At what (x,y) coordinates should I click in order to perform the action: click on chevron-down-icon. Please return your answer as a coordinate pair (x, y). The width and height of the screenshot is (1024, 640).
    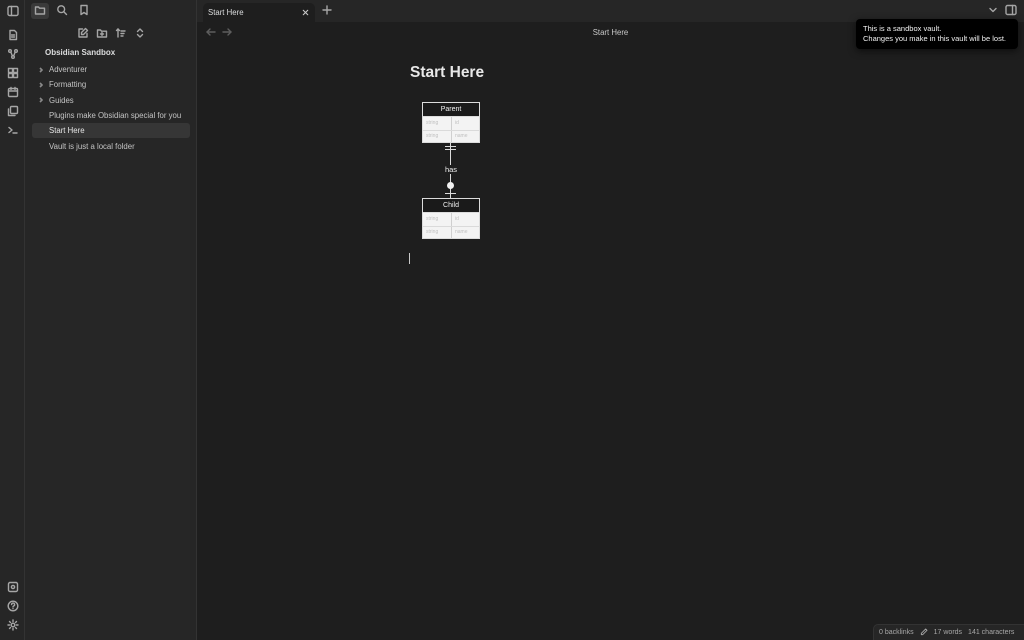
    Looking at the image, I should click on (993, 11).